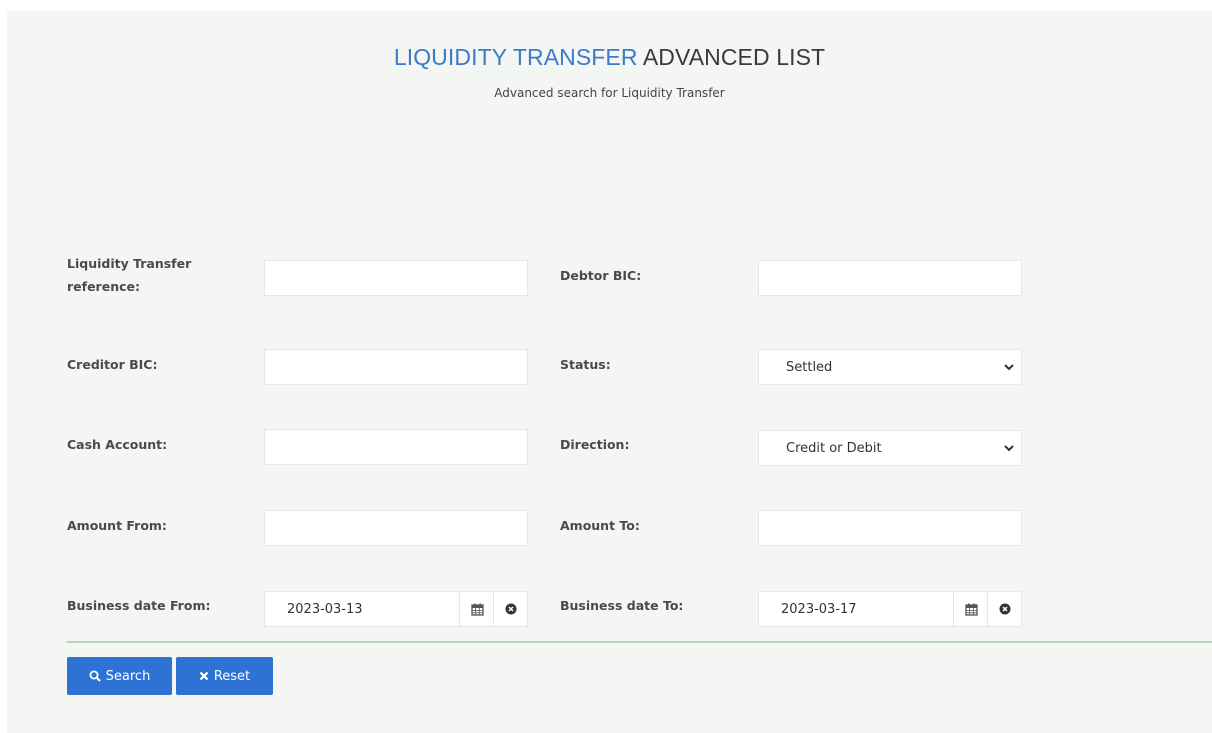  What do you see at coordinates (609, 93) in the screenshot?
I see `page-subtitle: Advanced search for Liquidity Transfer` at bounding box center [609, 93].